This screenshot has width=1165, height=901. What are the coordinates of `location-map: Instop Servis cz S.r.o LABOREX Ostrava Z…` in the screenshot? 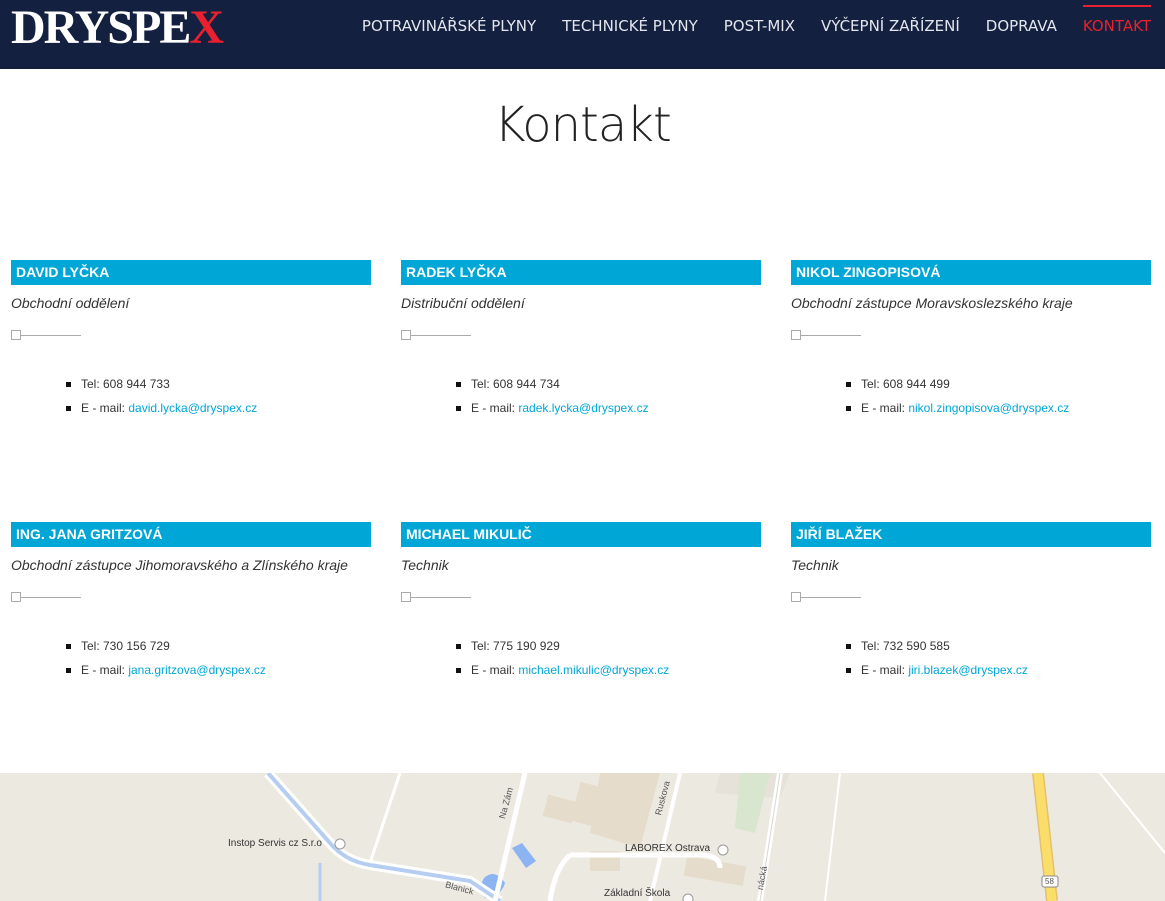 It's located at (582, 837).